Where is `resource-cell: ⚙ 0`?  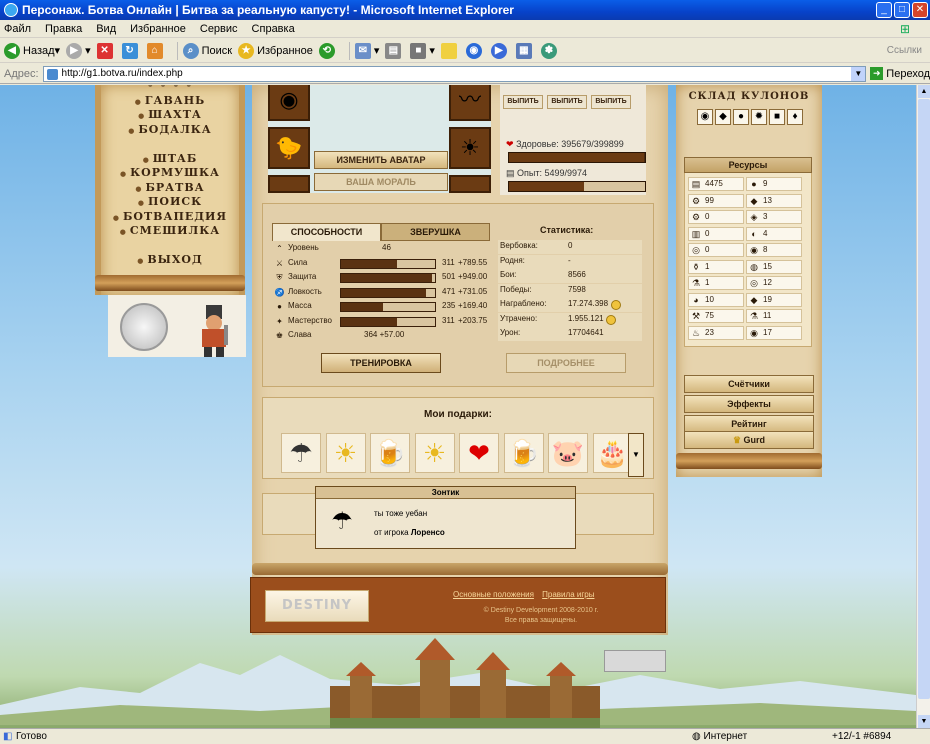 resource-cell: ⚙ 0 is located at coordinates (716, 217).